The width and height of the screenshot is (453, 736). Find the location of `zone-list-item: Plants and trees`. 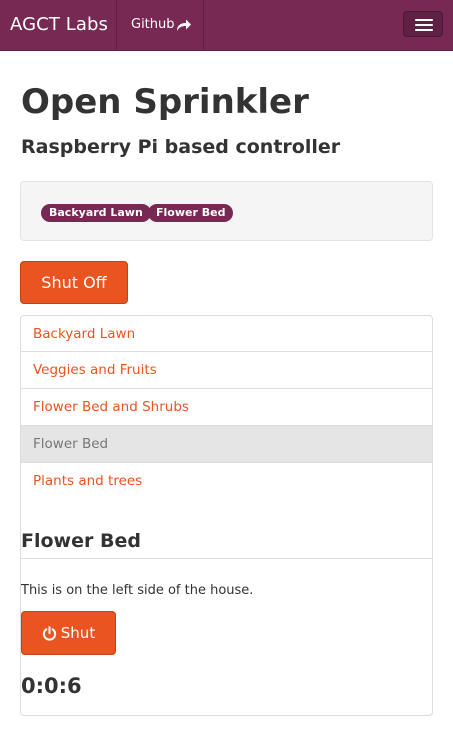

zone-list-item: Plants and trees is located at coordinates (226, 481).